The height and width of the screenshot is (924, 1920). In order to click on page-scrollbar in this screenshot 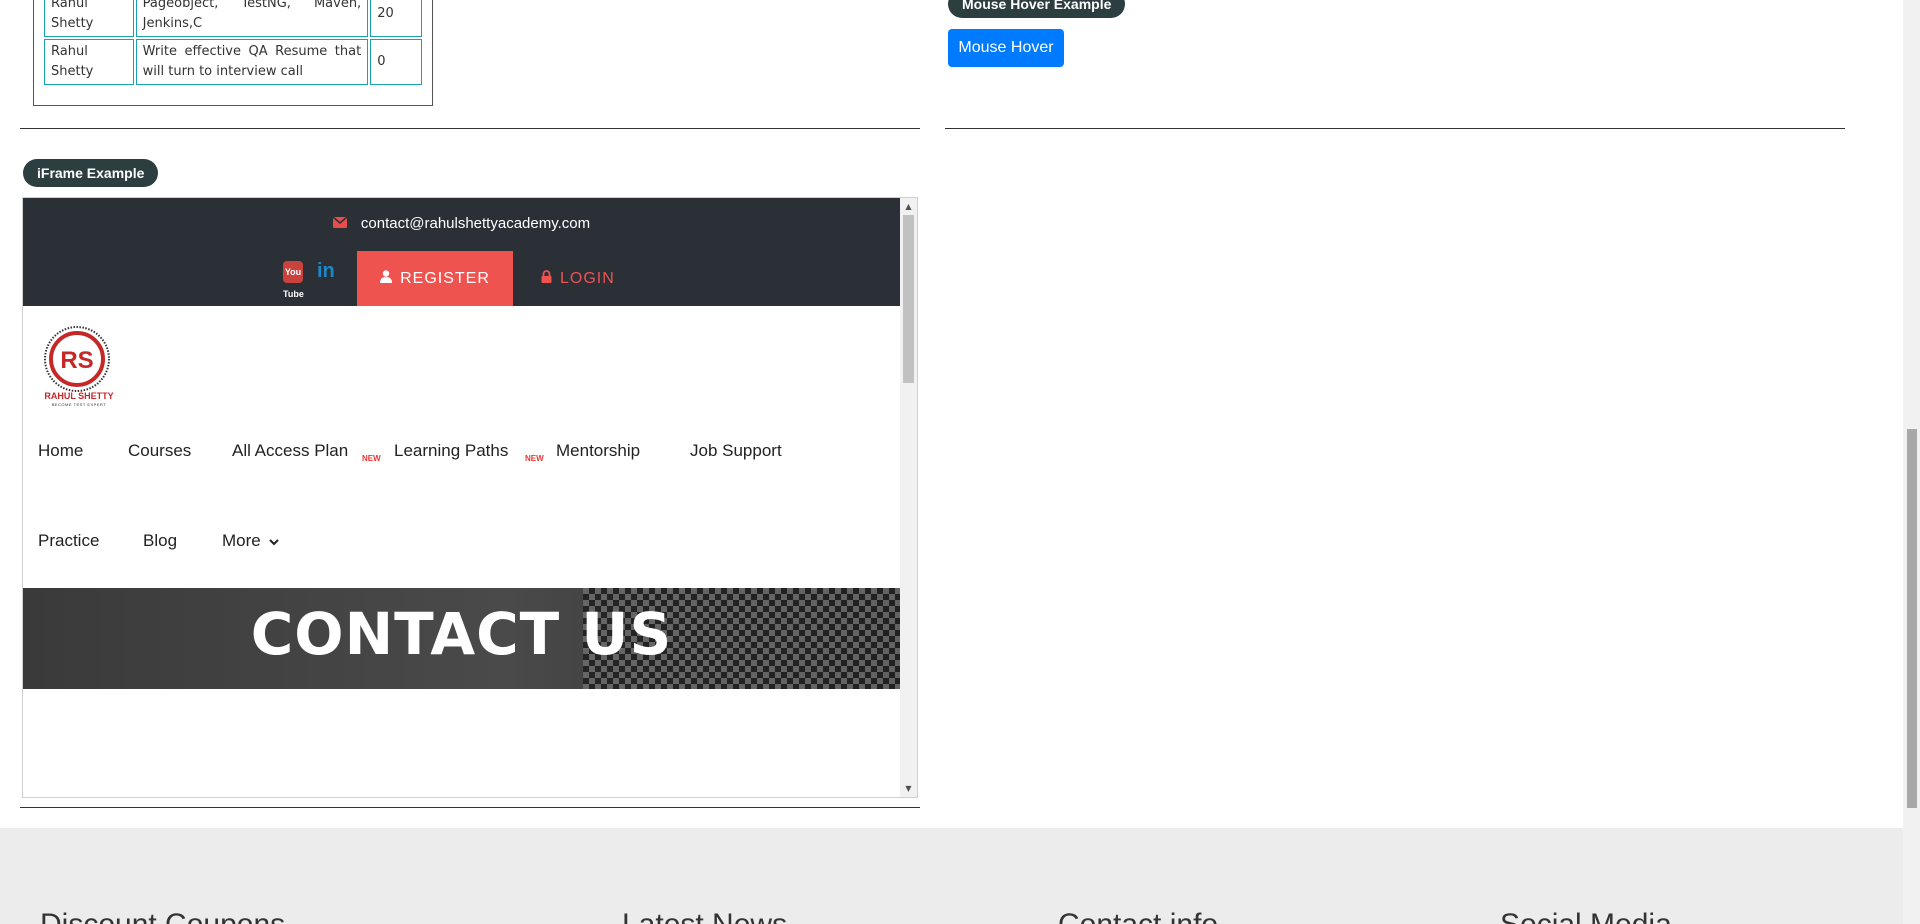, I will do `click(1911, 462)`.